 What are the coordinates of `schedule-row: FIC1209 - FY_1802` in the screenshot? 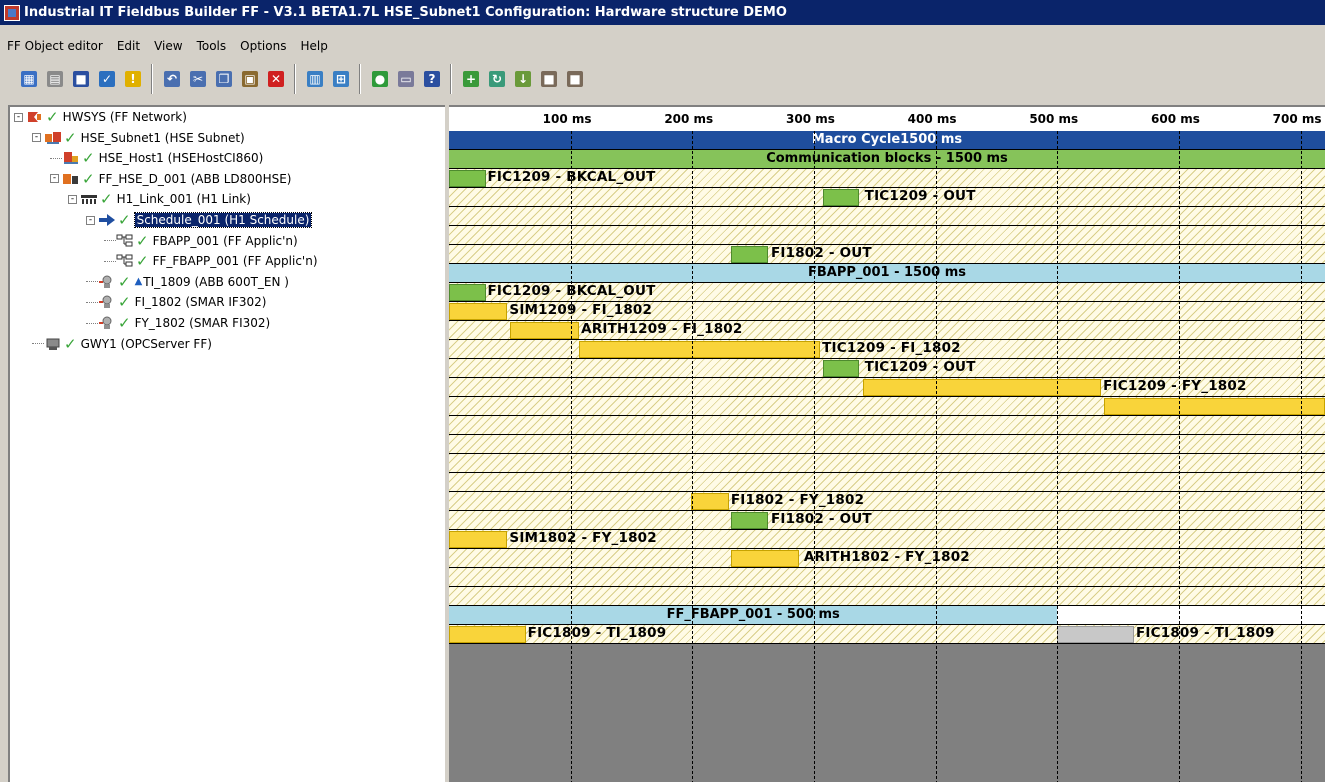 It's located at (887, 387).